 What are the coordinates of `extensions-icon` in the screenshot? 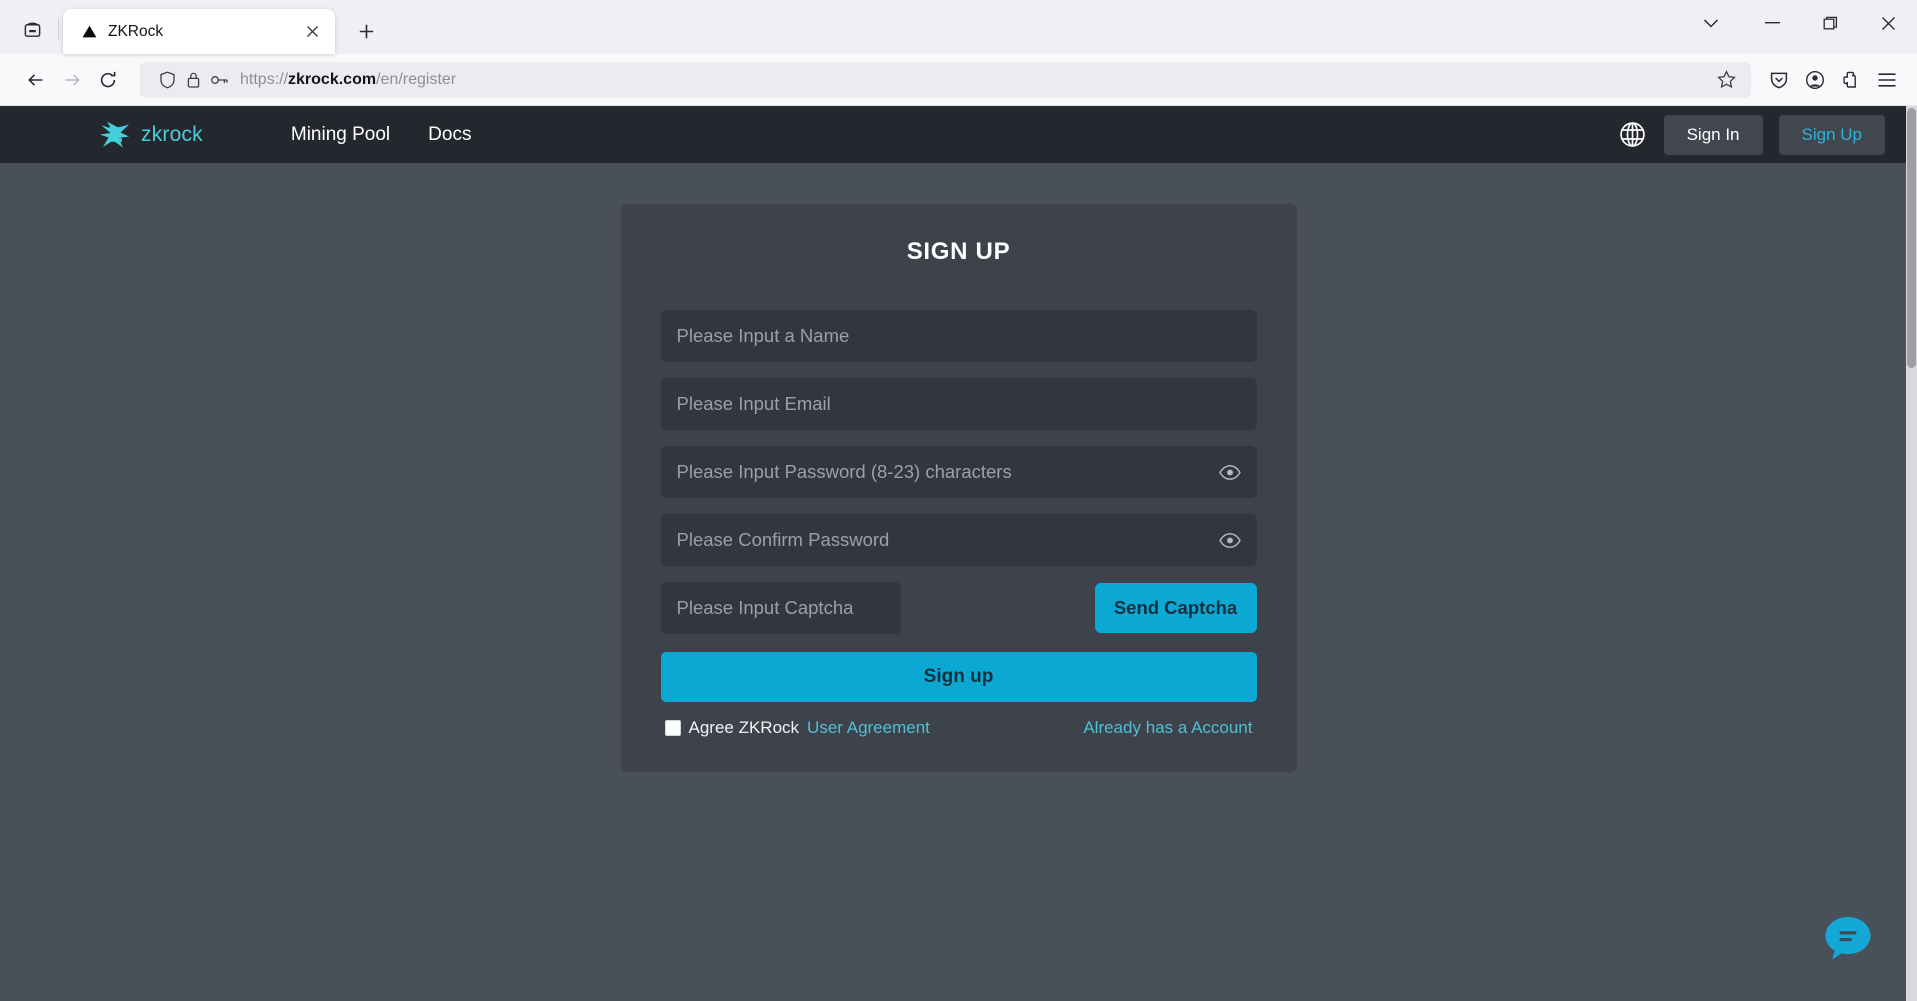 It's located at (1851, 80).